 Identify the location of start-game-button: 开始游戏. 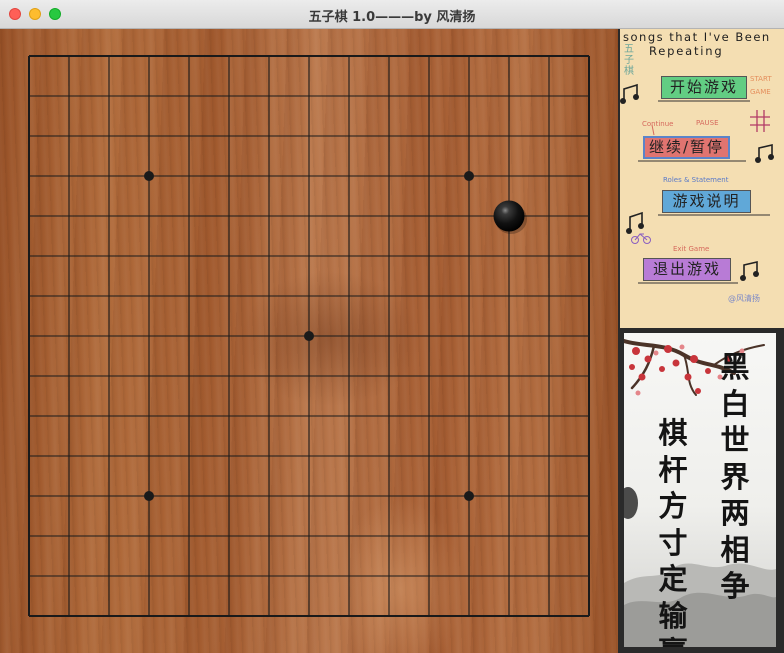
(704, 87).